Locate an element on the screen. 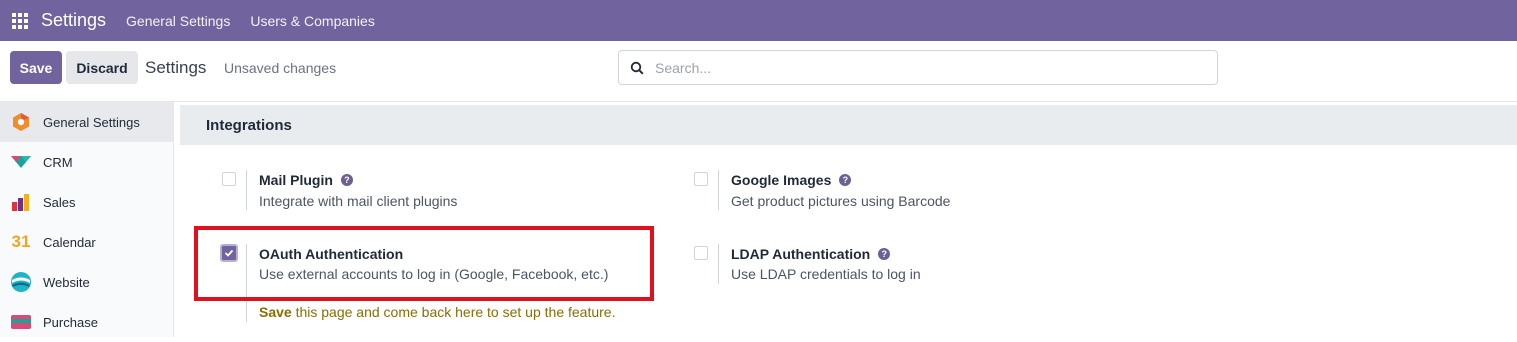 This screenshot has width=1517, height=342. website-app-icon is located at coordinates (21, 282).